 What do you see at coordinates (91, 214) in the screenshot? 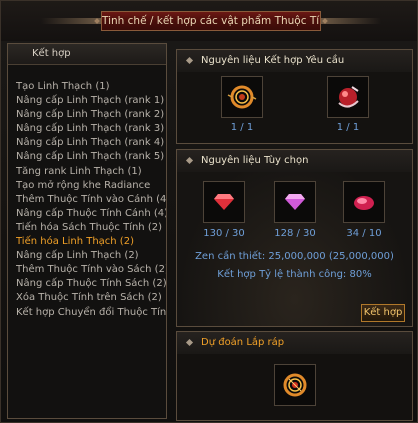
I see `recipe-item: Nâng cấp Thuộc Tính Cánh (4)` at bounding box center [91, 214].